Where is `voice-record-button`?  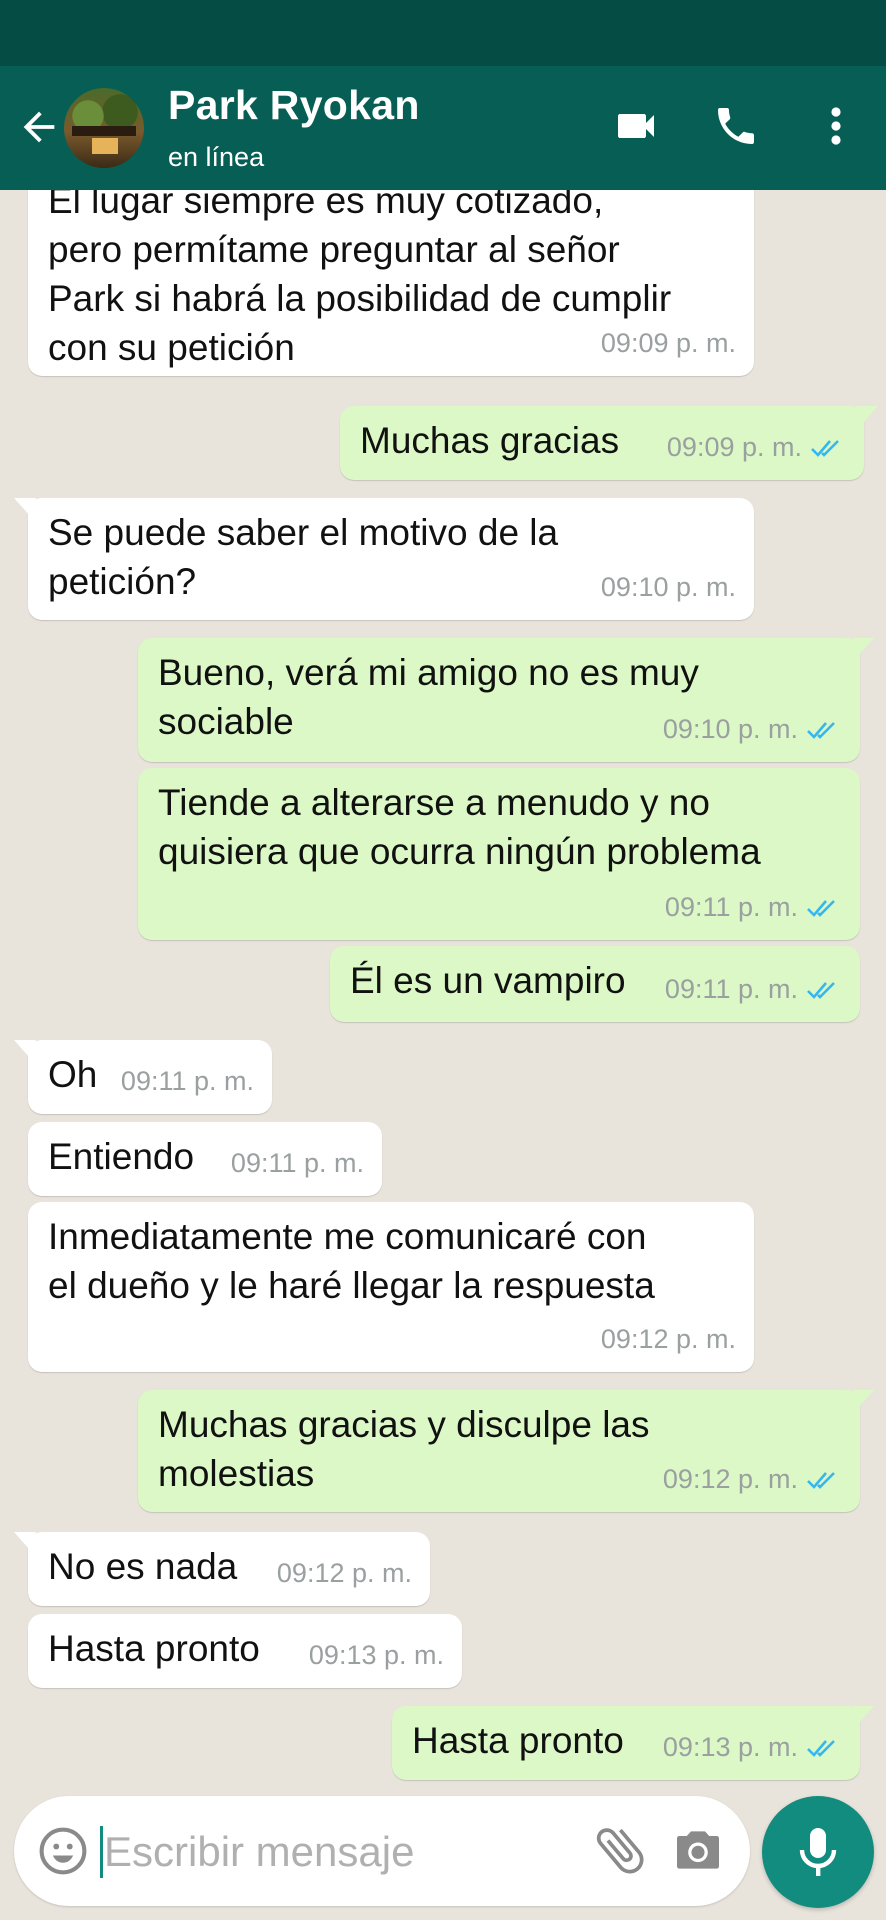
voice-record-button is located at coordinates (818, 1852).